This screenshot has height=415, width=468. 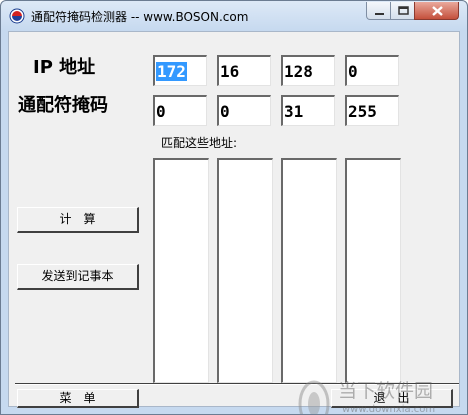 I want to click on watermark-url: www.downxia.com, so click(x=389, y=409).